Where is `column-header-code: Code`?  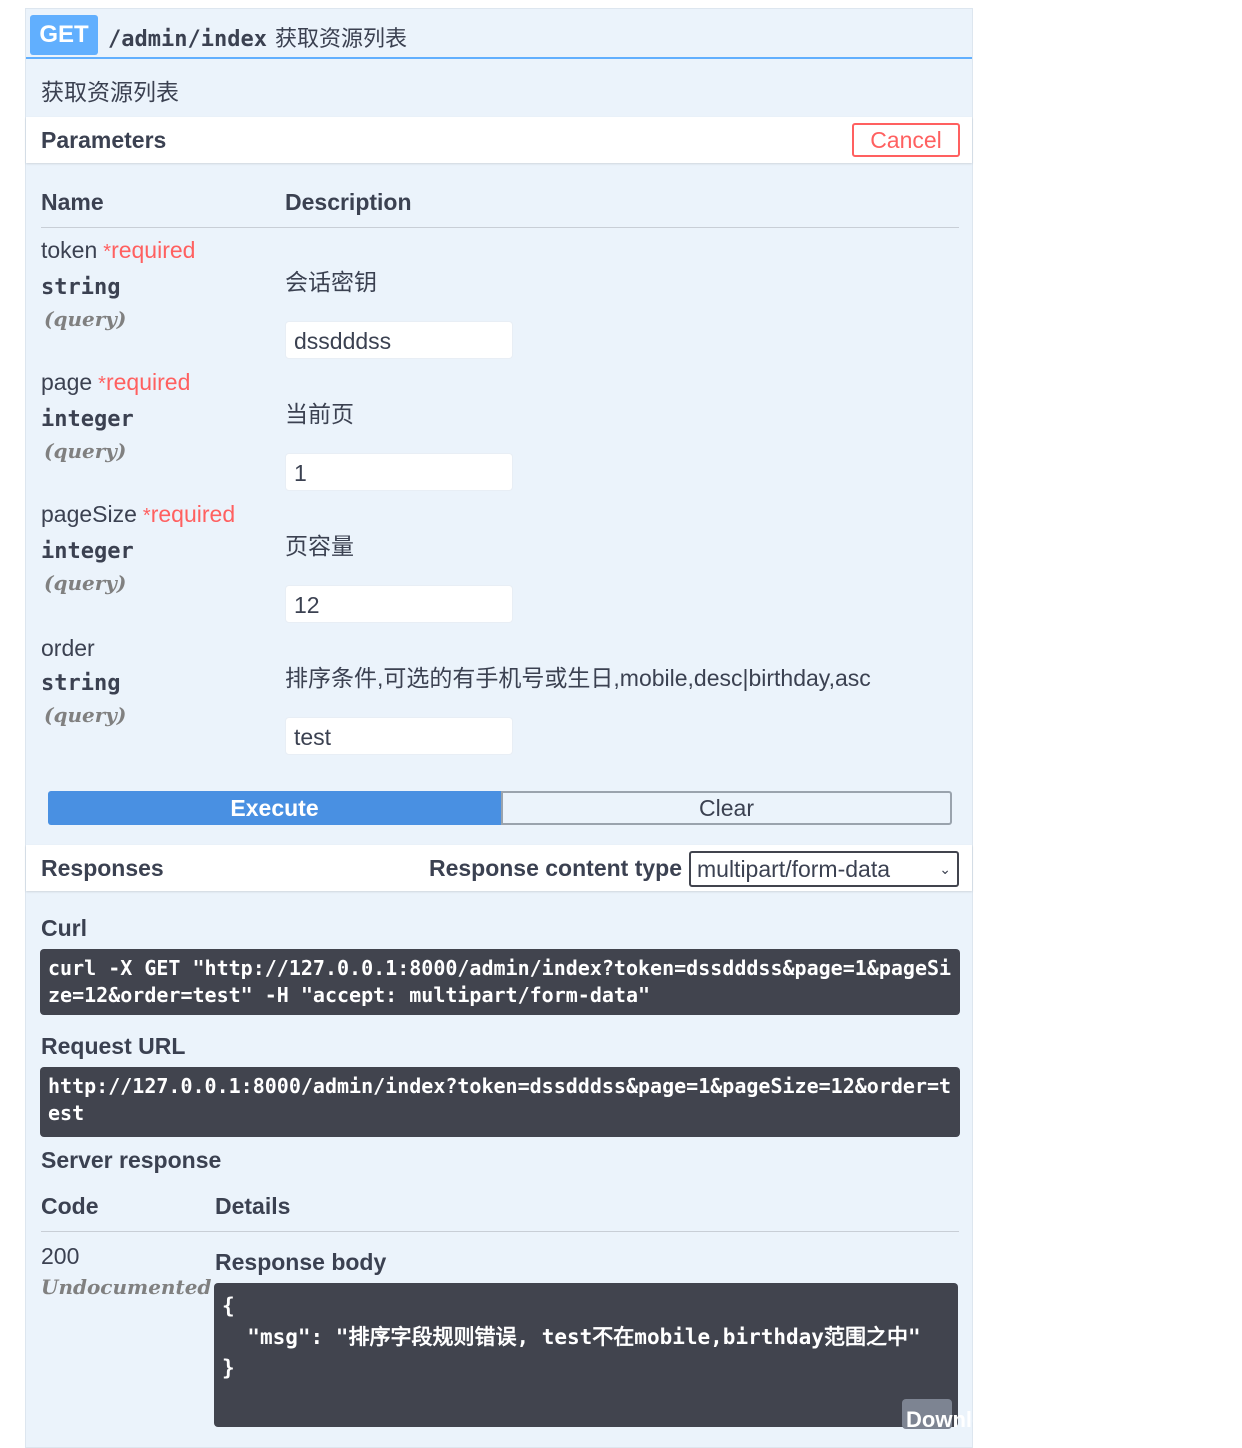 column-header-code: Code is located at coordinates (70, 1206).